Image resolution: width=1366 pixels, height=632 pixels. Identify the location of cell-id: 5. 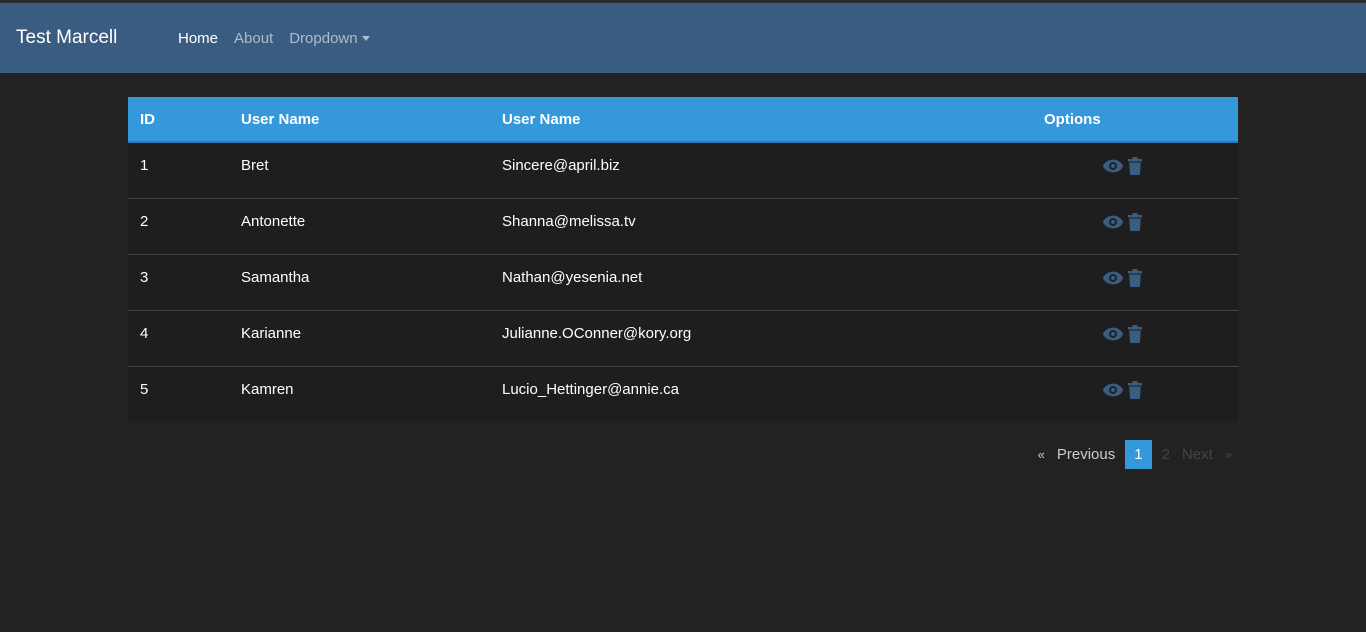
(144, 389).